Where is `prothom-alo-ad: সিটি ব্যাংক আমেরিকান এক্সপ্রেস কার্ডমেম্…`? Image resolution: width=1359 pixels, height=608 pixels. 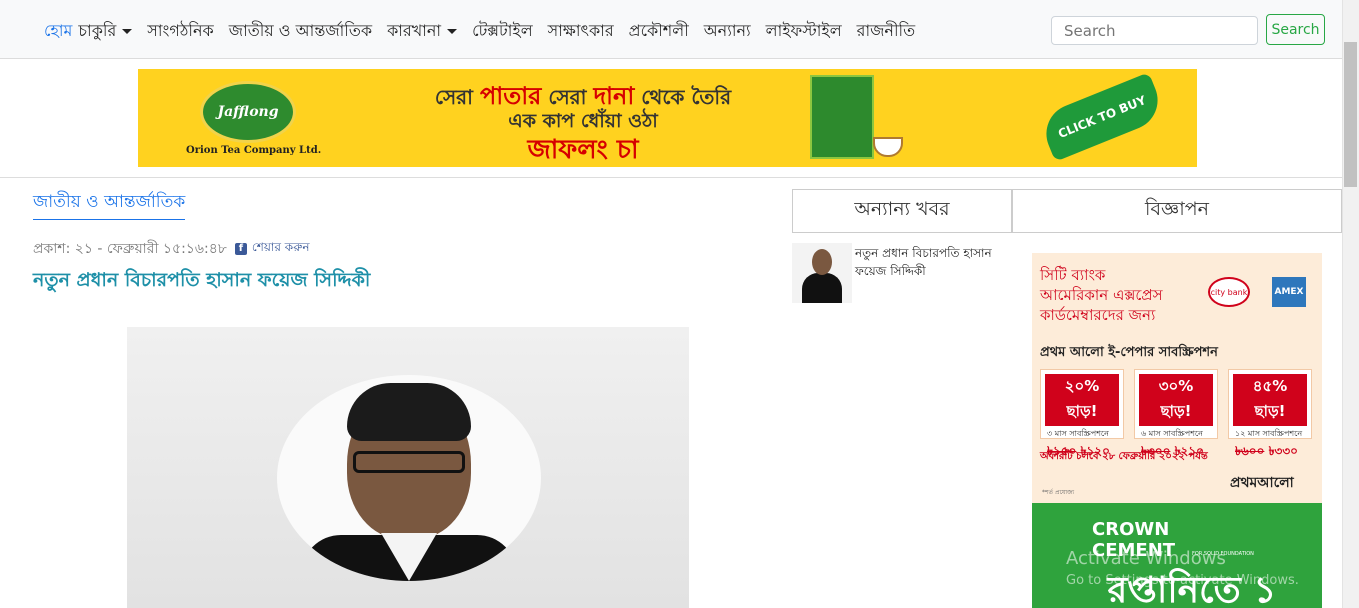
prothom-alo-ad: সিটি ব্যাংক আমেরিকান এক্সপ্রেস কার্ডমেম্… is located at coordinates (1177, 378).